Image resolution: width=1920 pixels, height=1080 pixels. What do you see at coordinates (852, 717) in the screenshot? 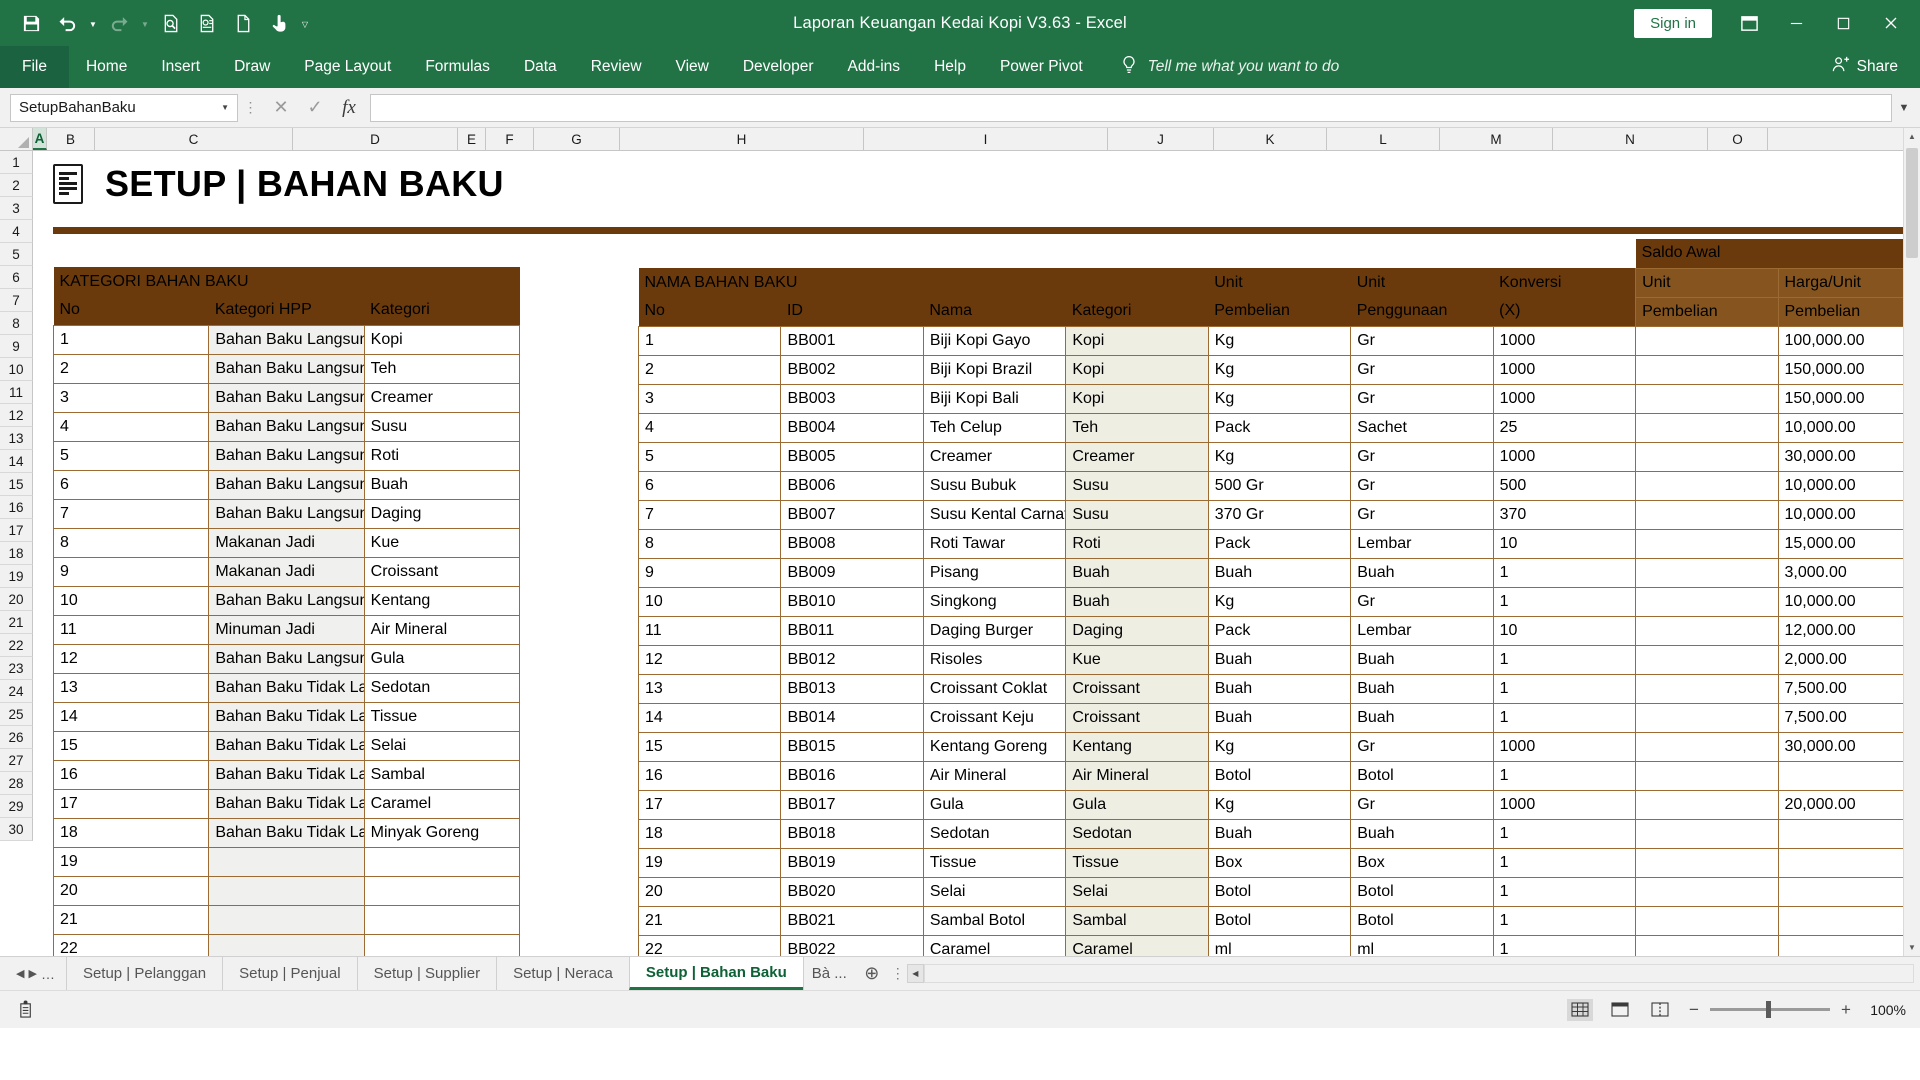
I see `cell-id: BB014` at bounding box center [852, 717].